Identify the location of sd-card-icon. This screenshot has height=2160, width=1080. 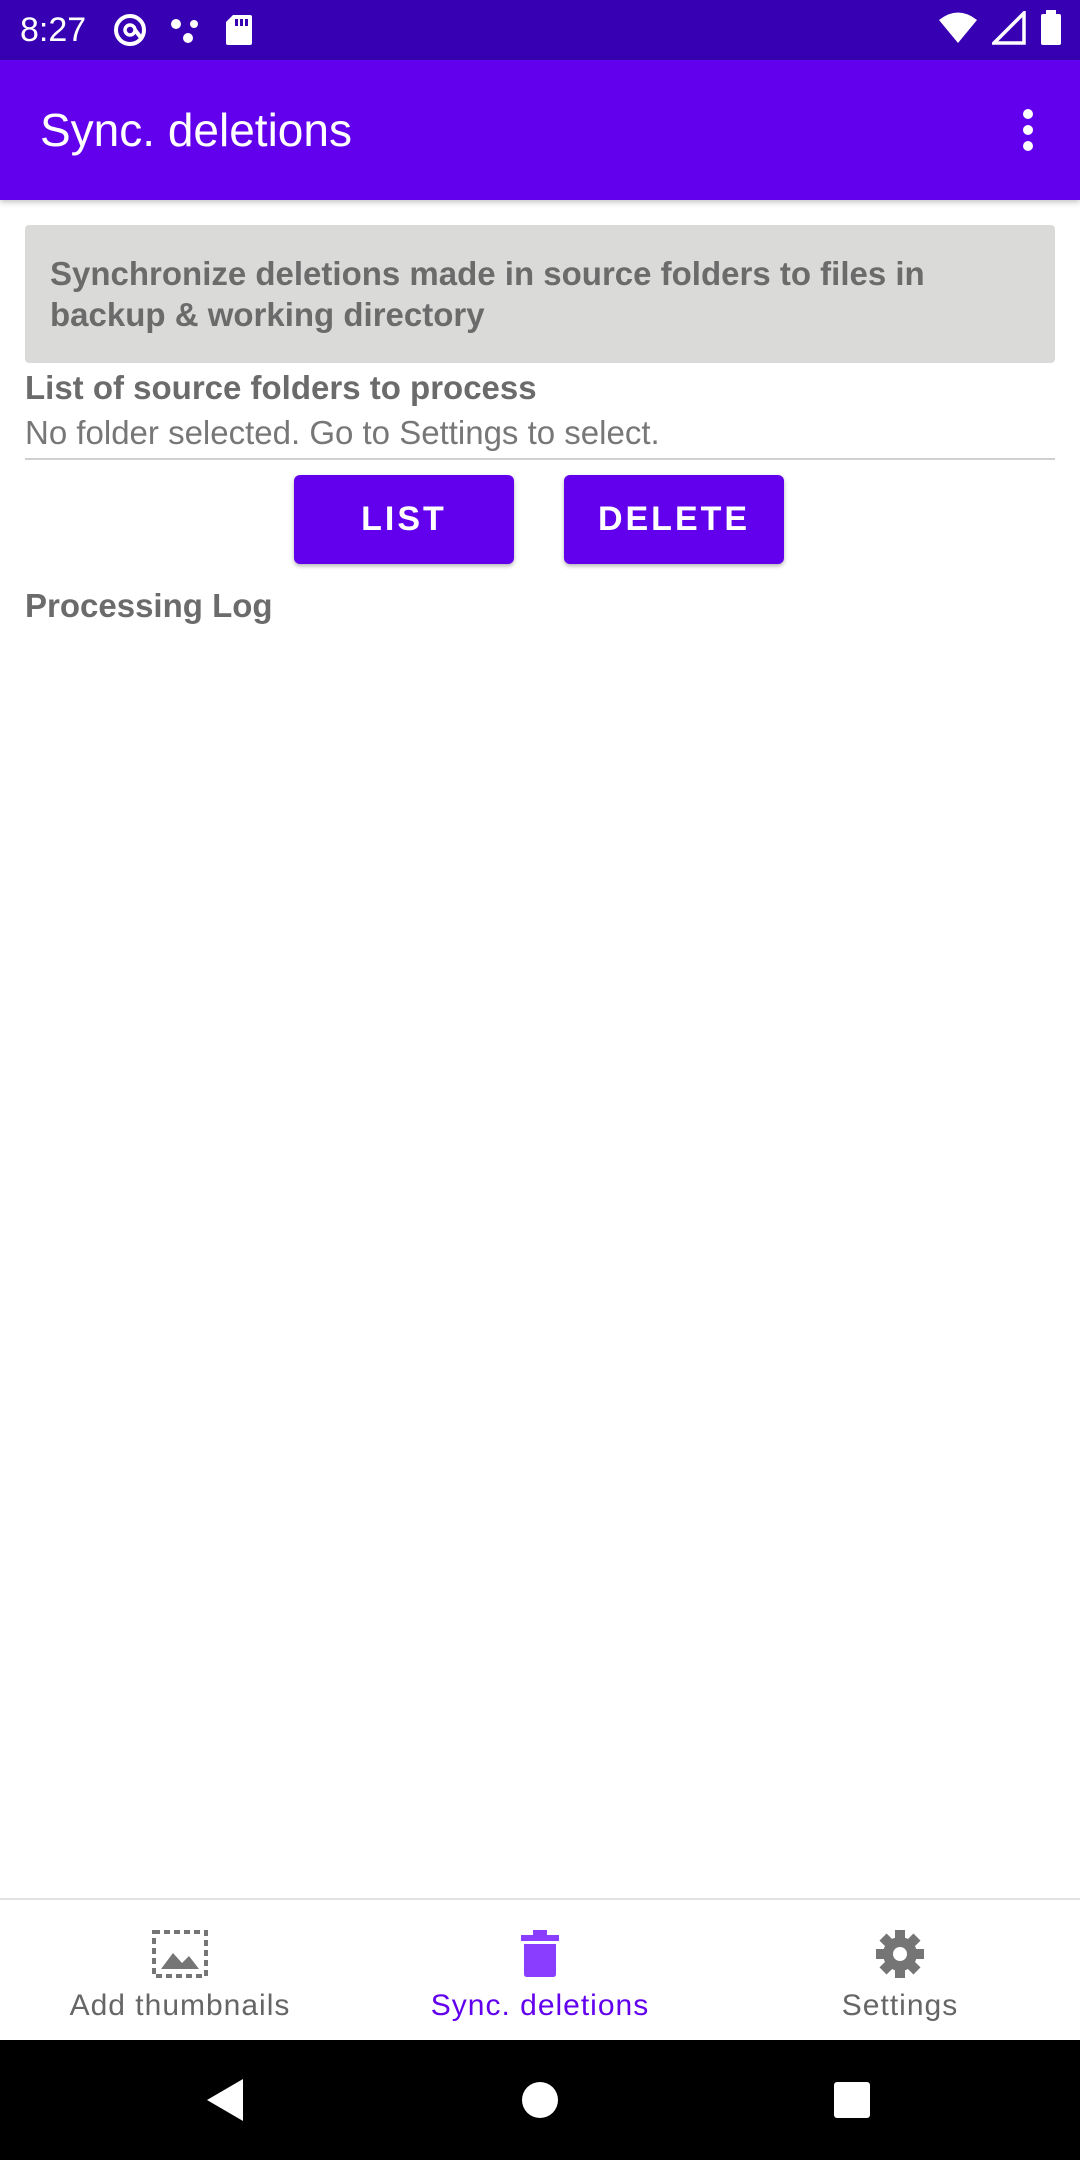
(239, 30).